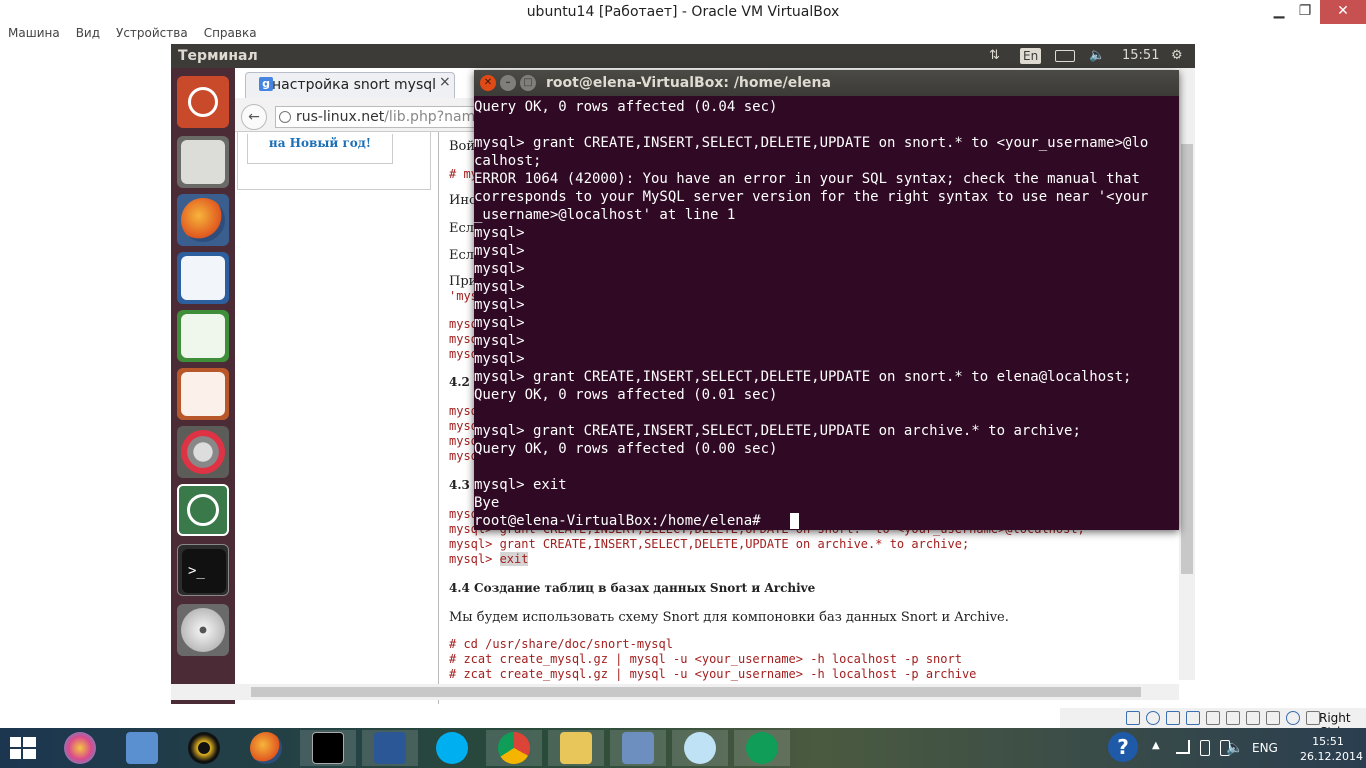 This screenshot has width=1366, height=768. I want to click on terminal-line: Bye, so click(487, 503).